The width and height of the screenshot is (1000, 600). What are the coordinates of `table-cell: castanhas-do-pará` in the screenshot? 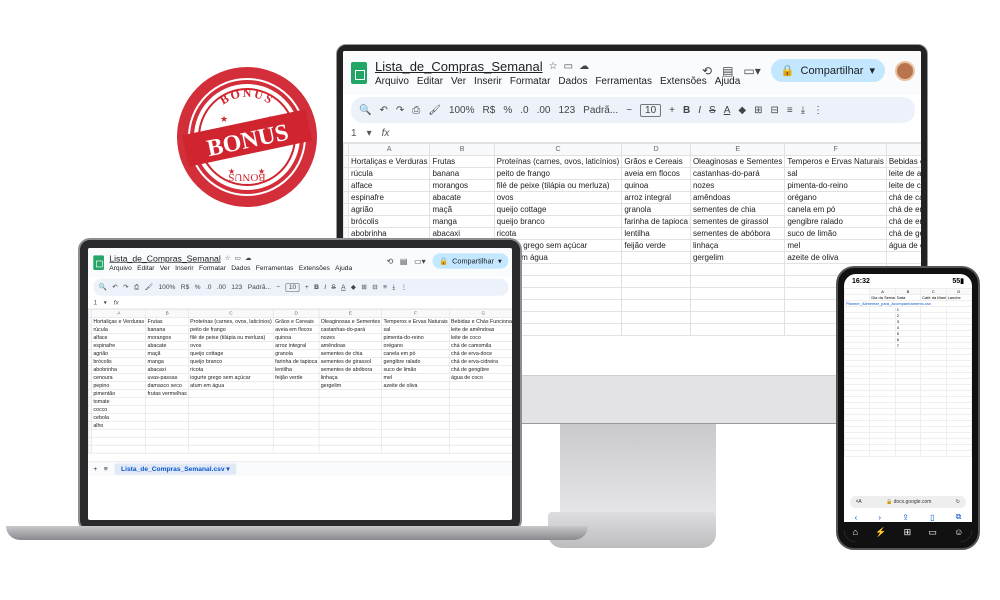 It's located at (737, 173).